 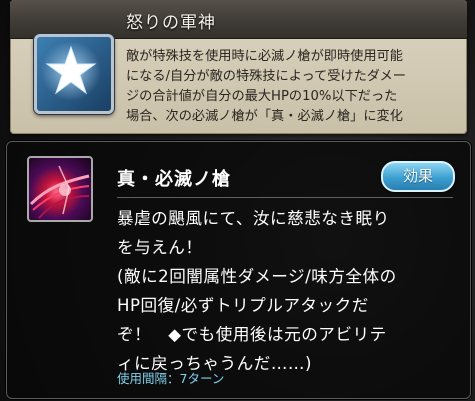 I want to click on spear-skill-icon, so click(x=60, y=189).